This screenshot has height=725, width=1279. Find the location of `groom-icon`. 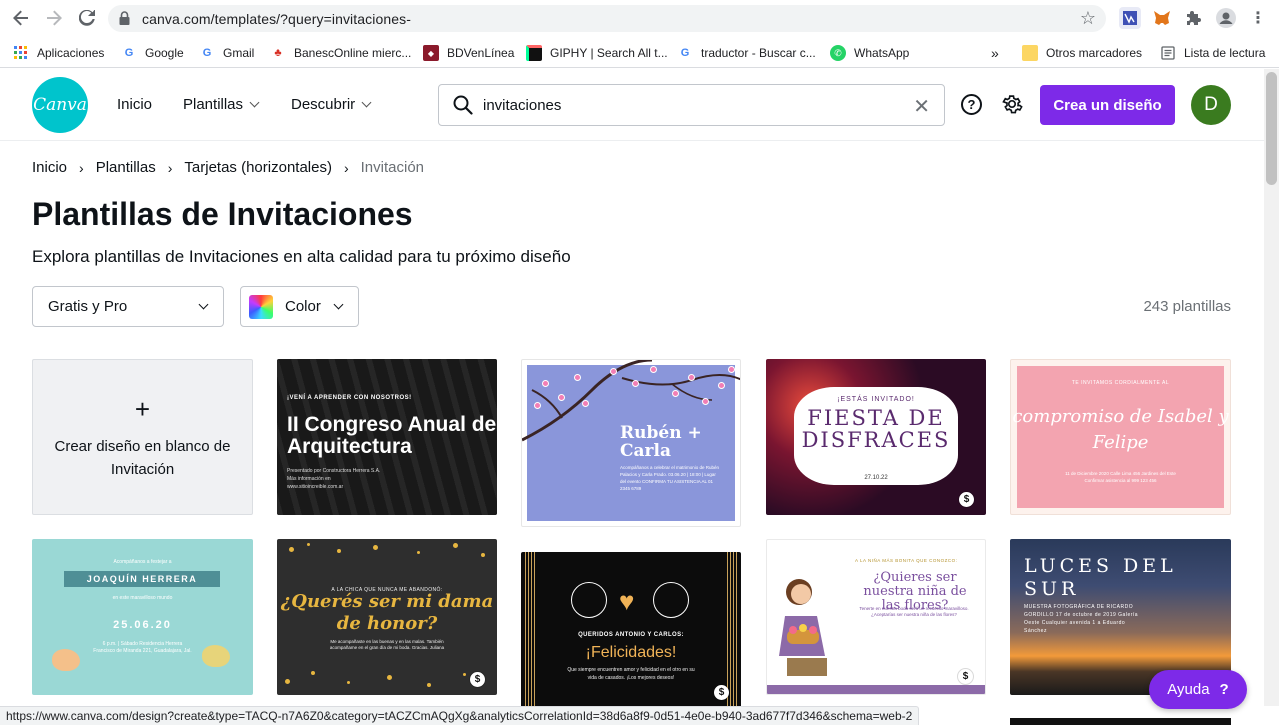

groom-icon is located at coordinates (671, 600).